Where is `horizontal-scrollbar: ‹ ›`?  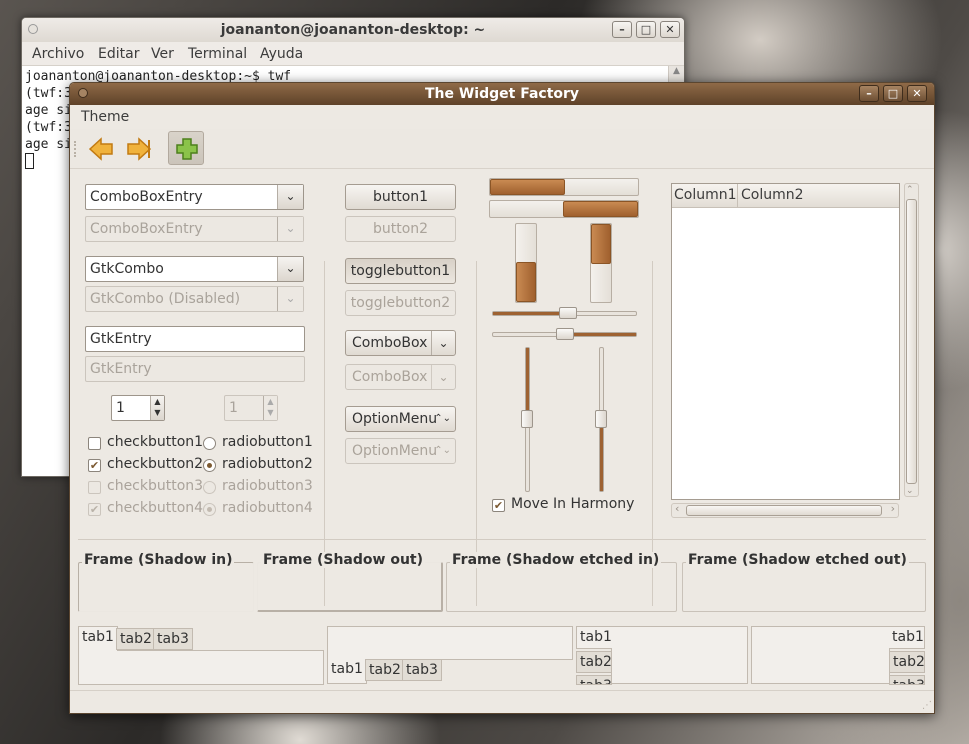 horizontal-scrollbar: ‹ › is located at coordinates (785, 510).